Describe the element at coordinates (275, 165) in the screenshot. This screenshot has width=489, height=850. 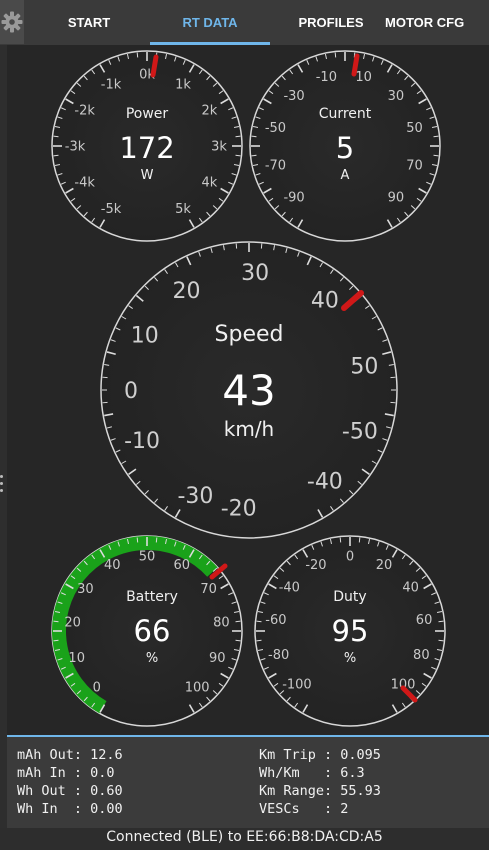
I see `gauge-scale-label: -70` at that location.